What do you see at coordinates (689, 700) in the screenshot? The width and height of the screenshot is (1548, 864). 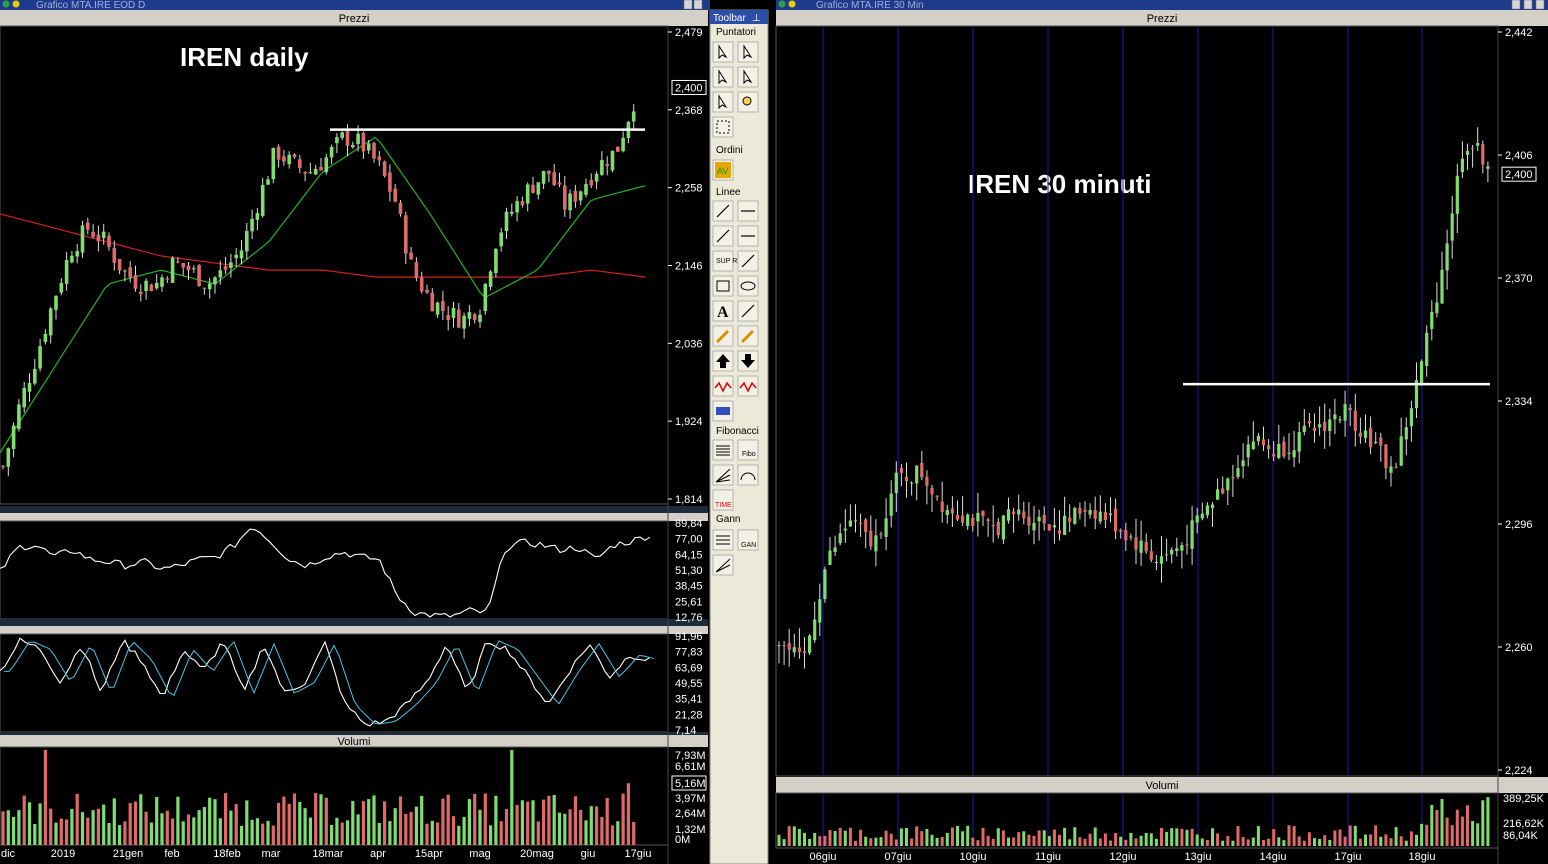 I see `y-tick-label: 35,41` at bounding box center [689, 700].